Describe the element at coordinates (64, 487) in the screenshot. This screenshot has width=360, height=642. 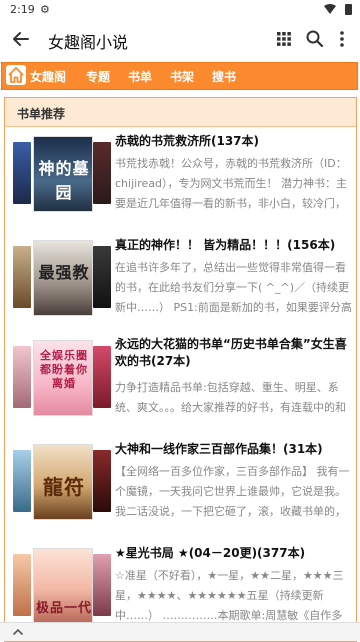
I see `cover-title: 龍符` at that location.